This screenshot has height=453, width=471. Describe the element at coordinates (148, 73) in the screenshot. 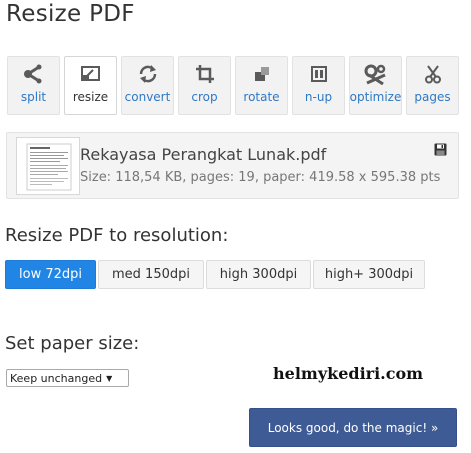

I see `convert-icon` at that location.